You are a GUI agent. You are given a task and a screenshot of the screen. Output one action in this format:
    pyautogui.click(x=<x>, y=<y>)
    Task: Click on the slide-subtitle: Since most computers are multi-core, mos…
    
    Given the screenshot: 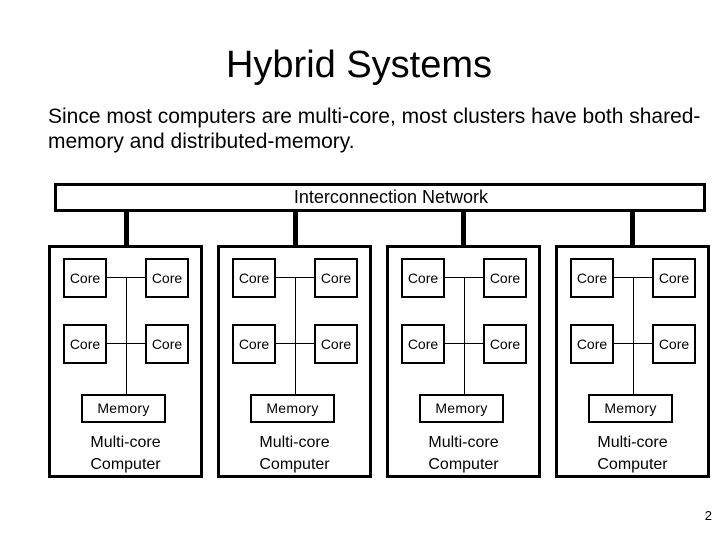 What is the action you would take?
    pyautogui.click(x=374, y=129)
    